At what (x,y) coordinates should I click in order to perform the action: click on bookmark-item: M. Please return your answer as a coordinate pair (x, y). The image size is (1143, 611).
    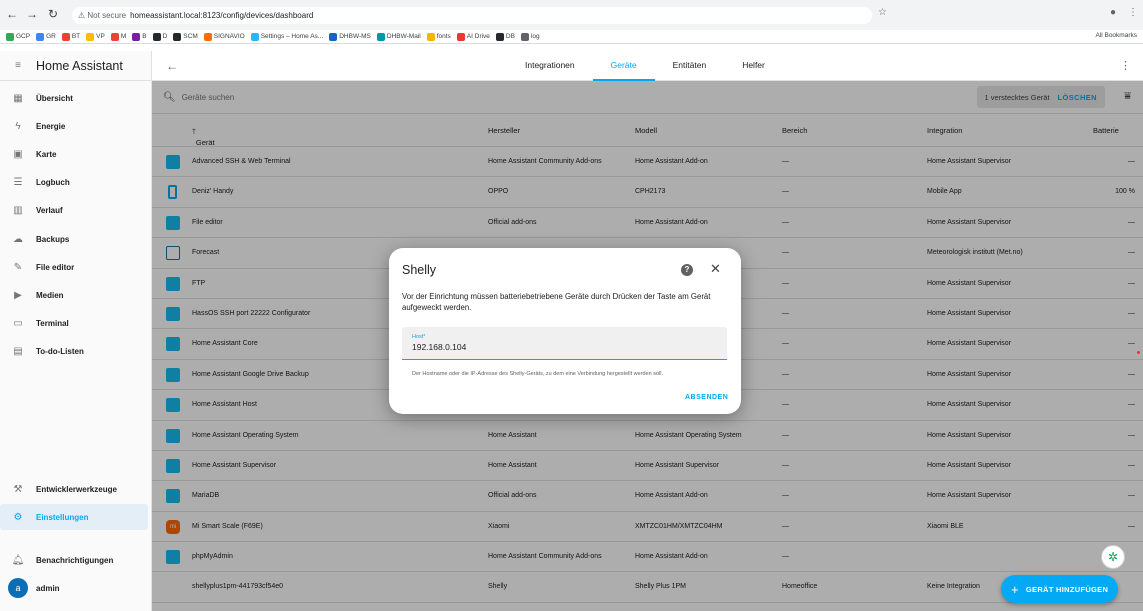
    Looking at the image, I should click on (118, 36).